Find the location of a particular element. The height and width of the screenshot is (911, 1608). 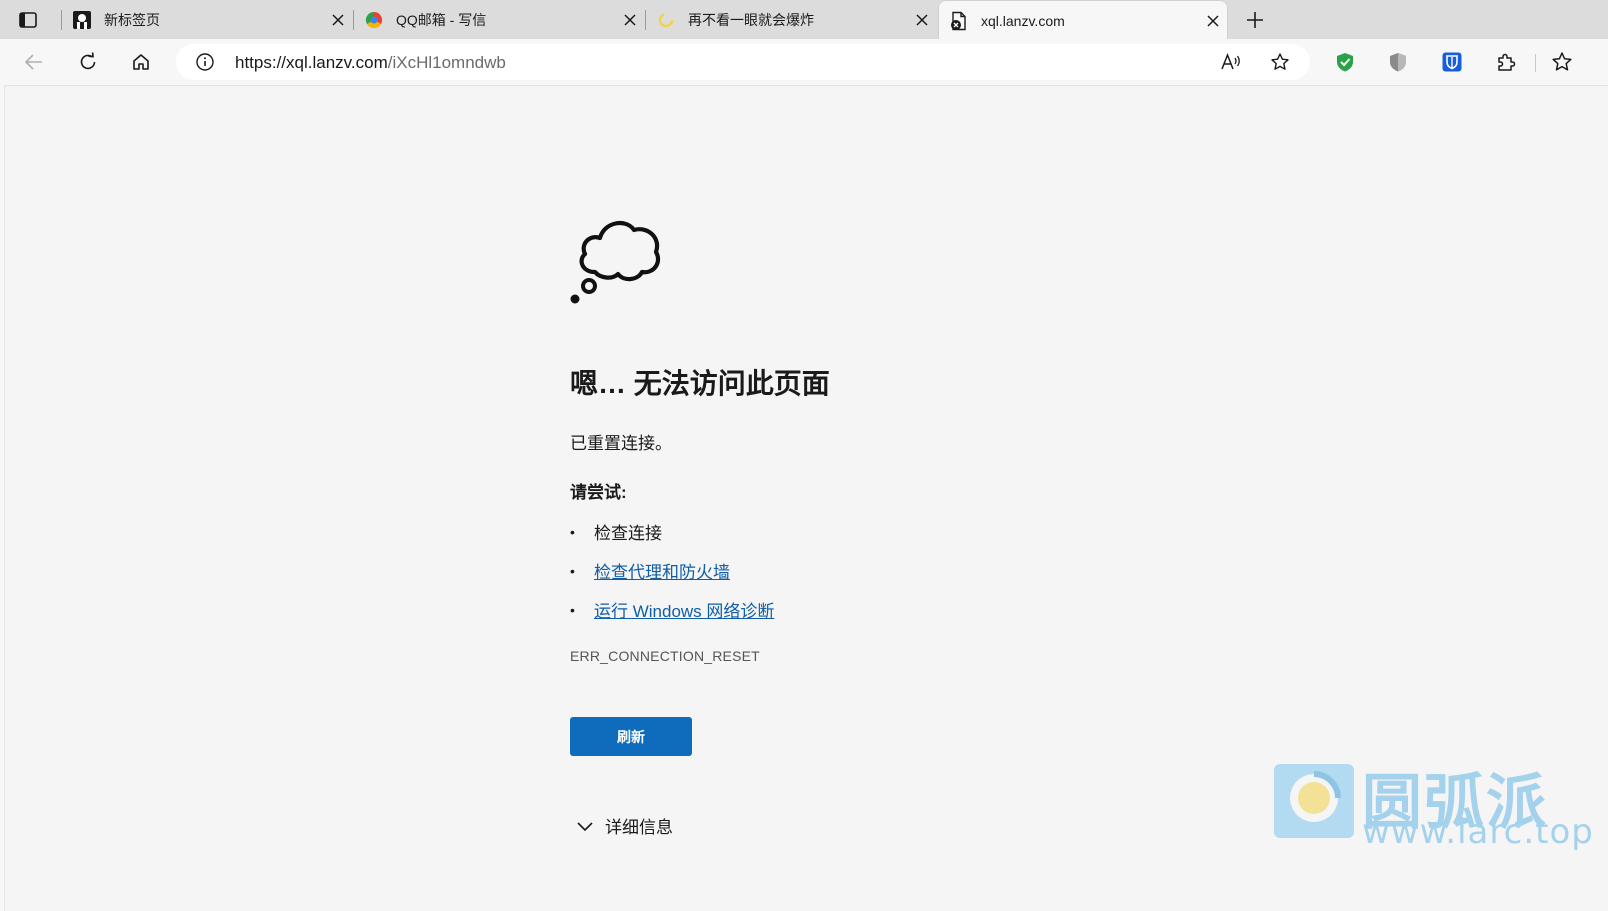

home-button is located at coordinates (141, 62).